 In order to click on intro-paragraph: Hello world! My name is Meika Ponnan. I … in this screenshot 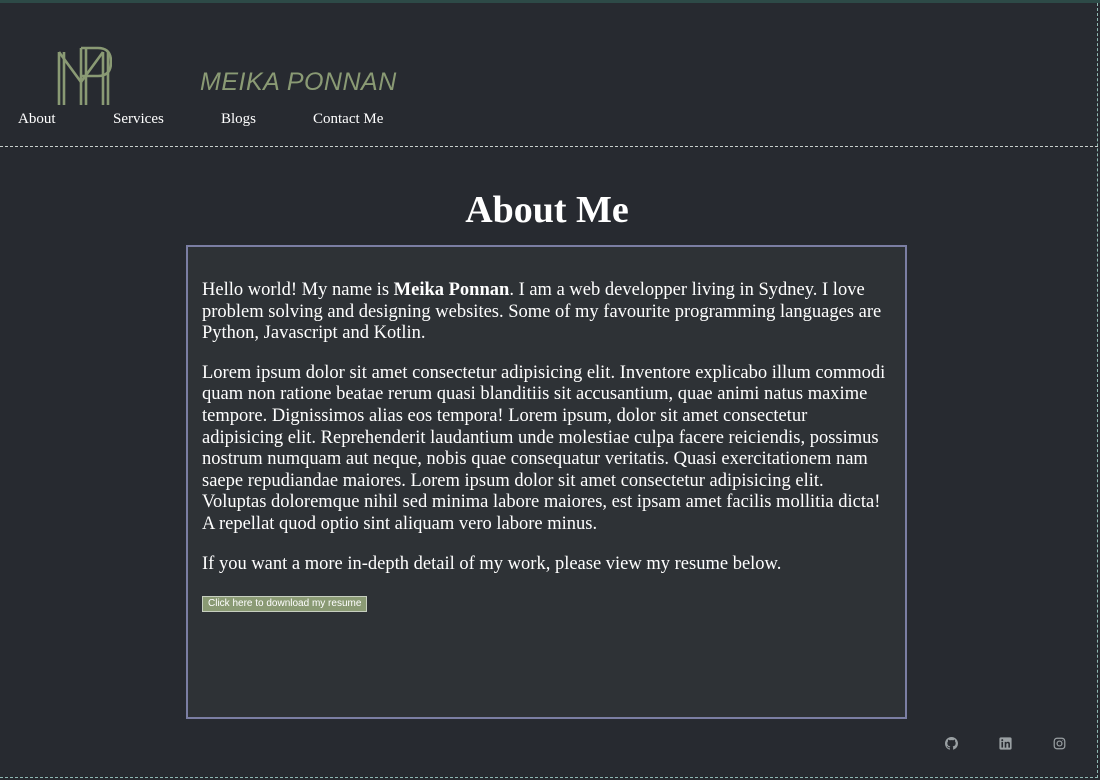, I will do `click(546, 312)`.